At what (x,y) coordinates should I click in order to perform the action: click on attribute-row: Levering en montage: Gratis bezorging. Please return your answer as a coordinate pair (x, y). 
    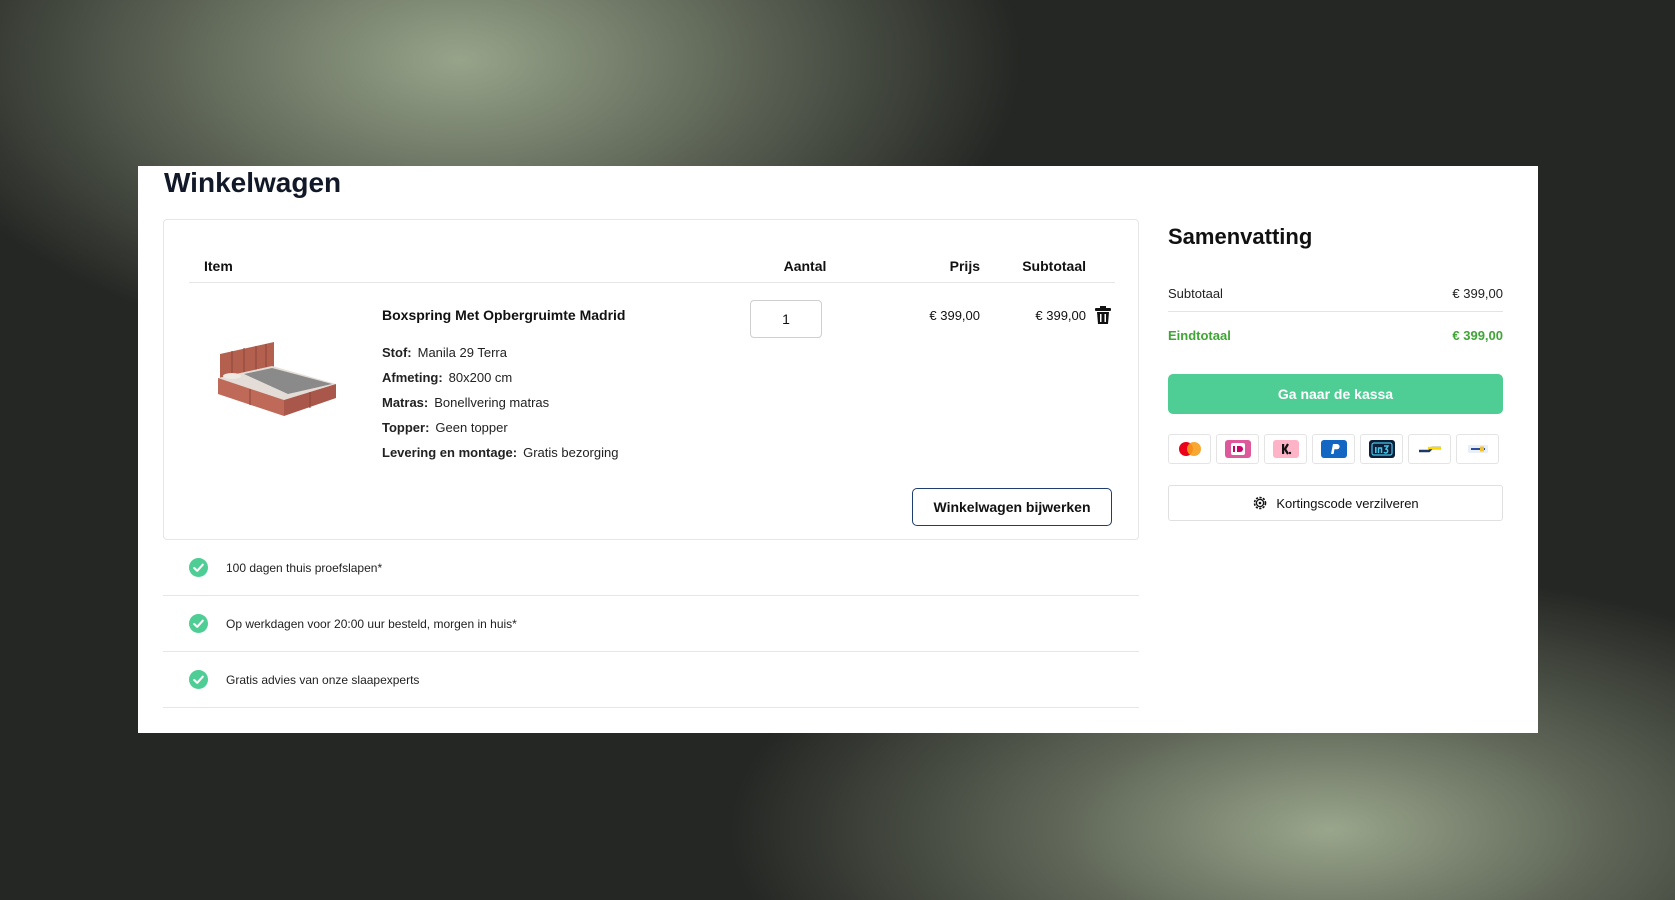
    Looking at the image, I should click on (500, 452).